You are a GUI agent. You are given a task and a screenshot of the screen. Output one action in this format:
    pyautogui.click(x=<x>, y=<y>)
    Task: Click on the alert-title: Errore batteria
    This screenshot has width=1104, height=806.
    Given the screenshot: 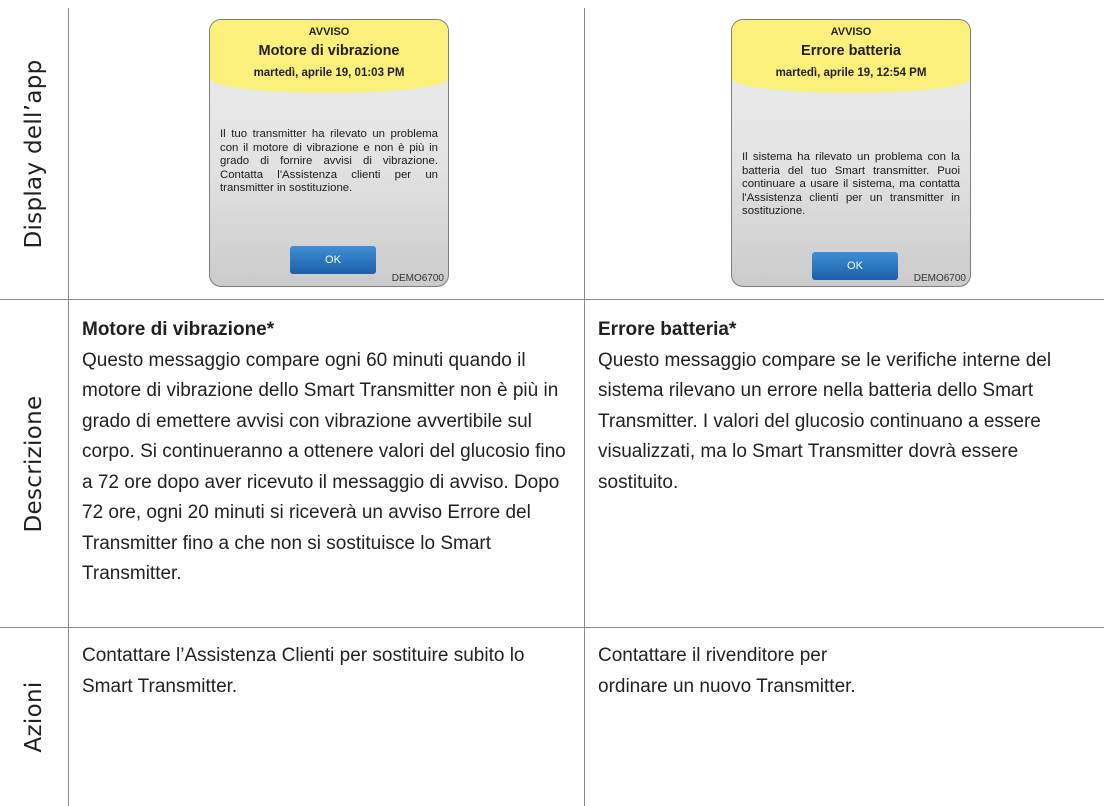 What is the action you would take?
    pyautogui.click(x=851, y=51)
    